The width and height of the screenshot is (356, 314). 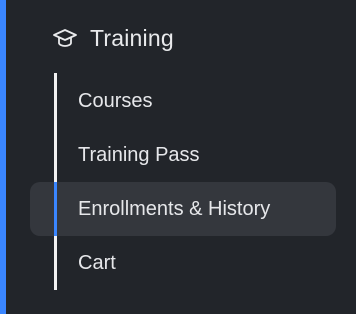 I want to click on graduation-cap-icon, so click(x=65, y=38).